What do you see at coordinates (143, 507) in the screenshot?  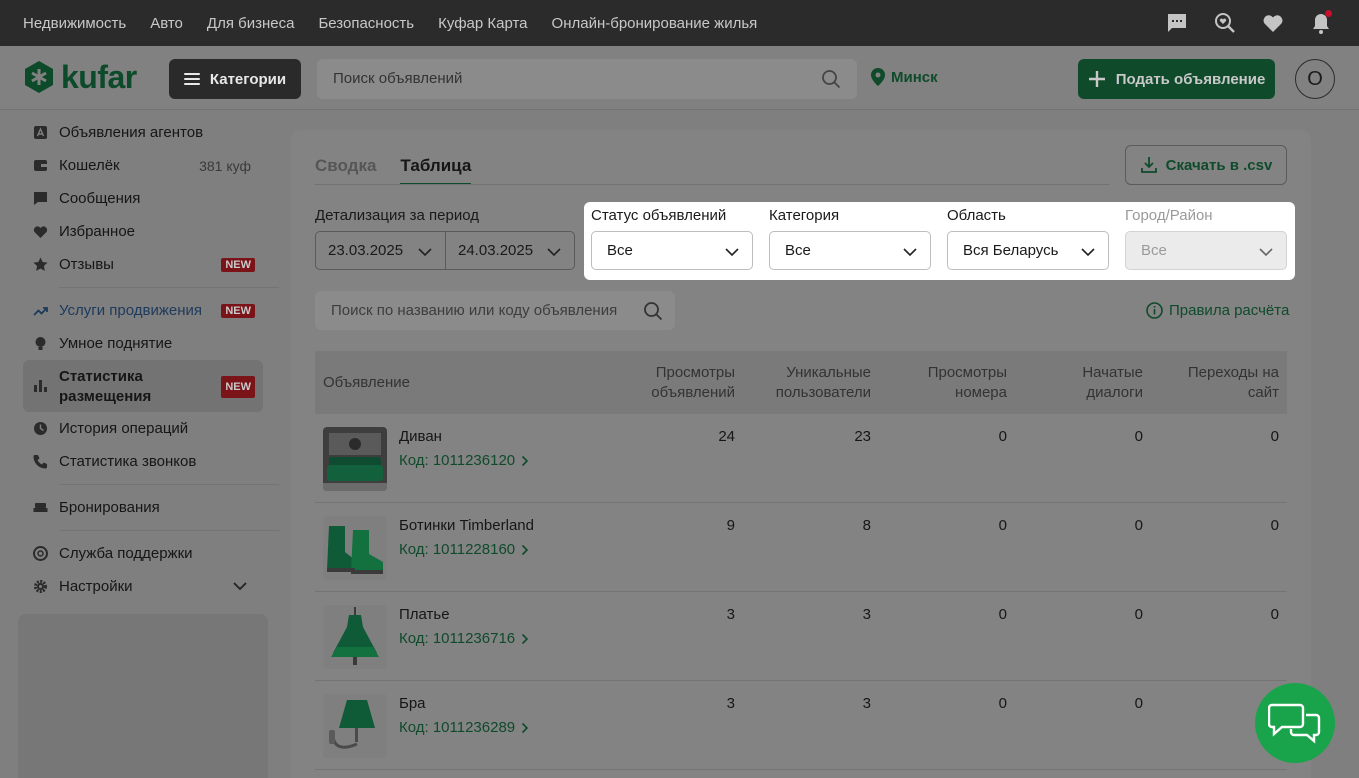 I see `sidebar-item-bookings: Бронирования` at bounding box center [143, 507].